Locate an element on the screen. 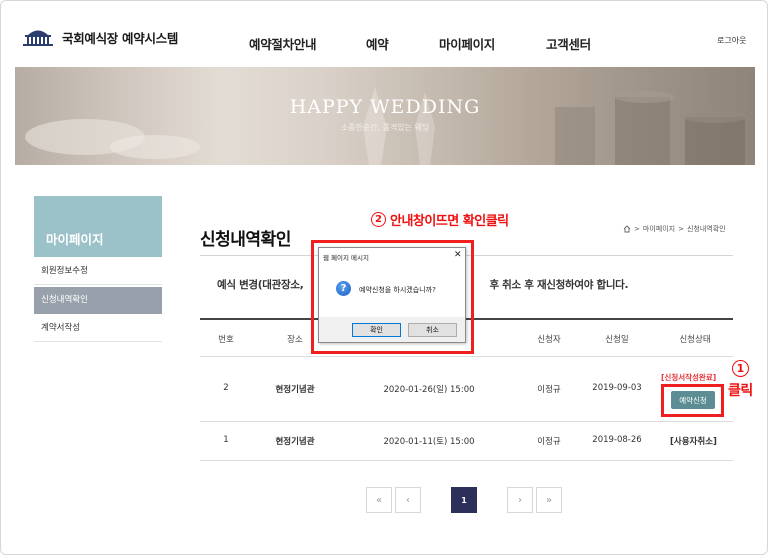  annotation-step-2-text: 안내창이뜨면 확인클릭 is located at coordinates (449, 221).